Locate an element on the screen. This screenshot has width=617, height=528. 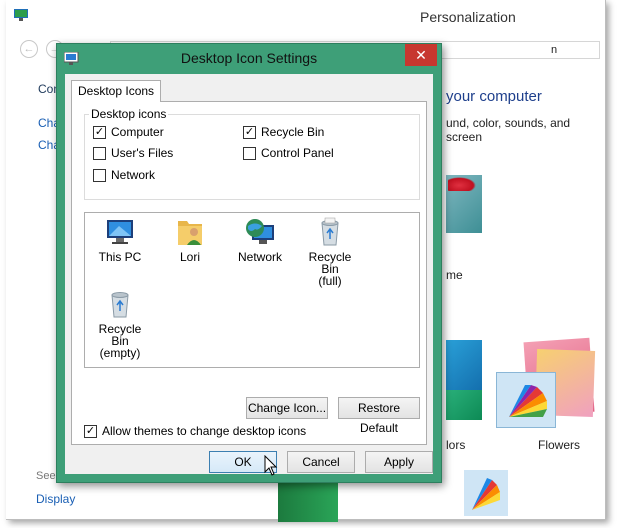
icon-label: This PC is located at coordinates (120, 257).